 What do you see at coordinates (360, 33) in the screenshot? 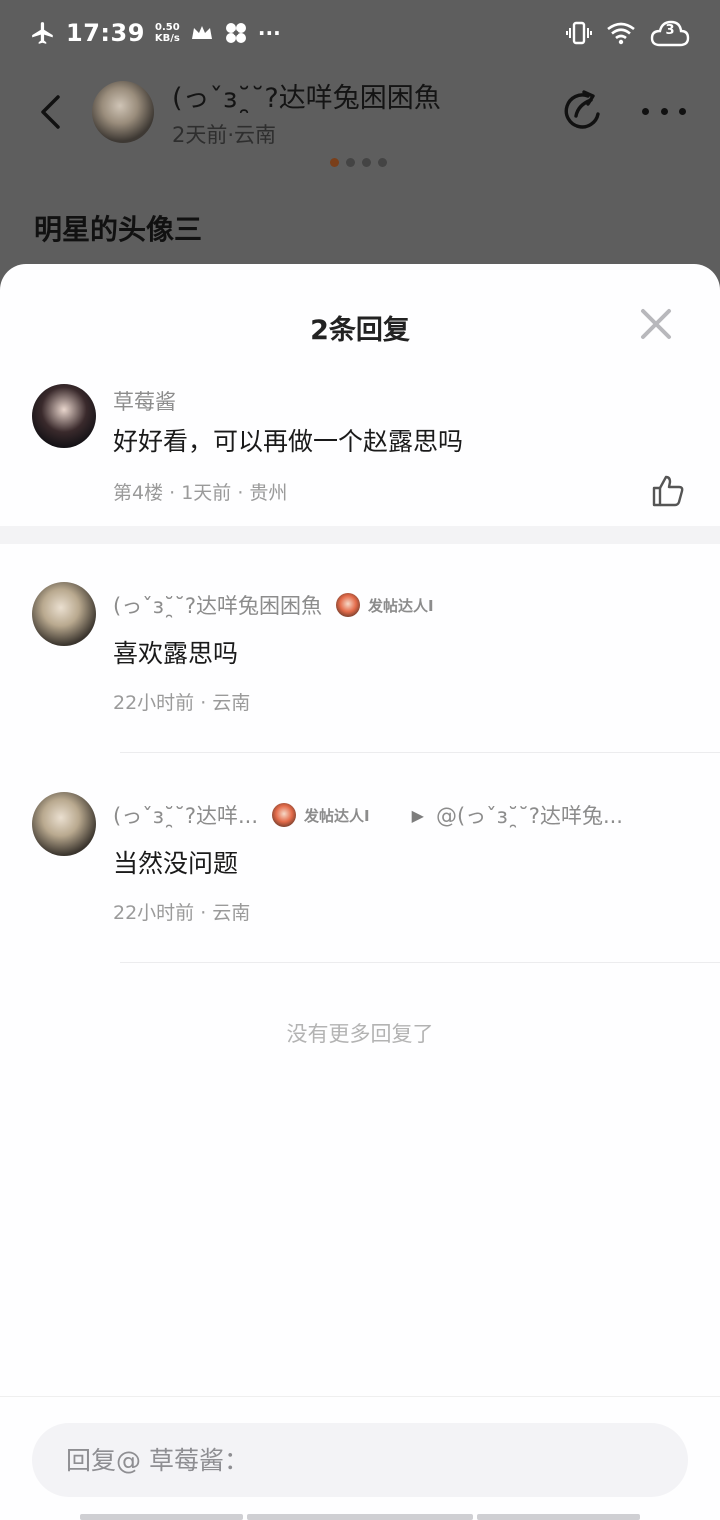
I see `status-bar: 17:39 0.50 KB/s ··· 3` at bounding box center [360, 33].